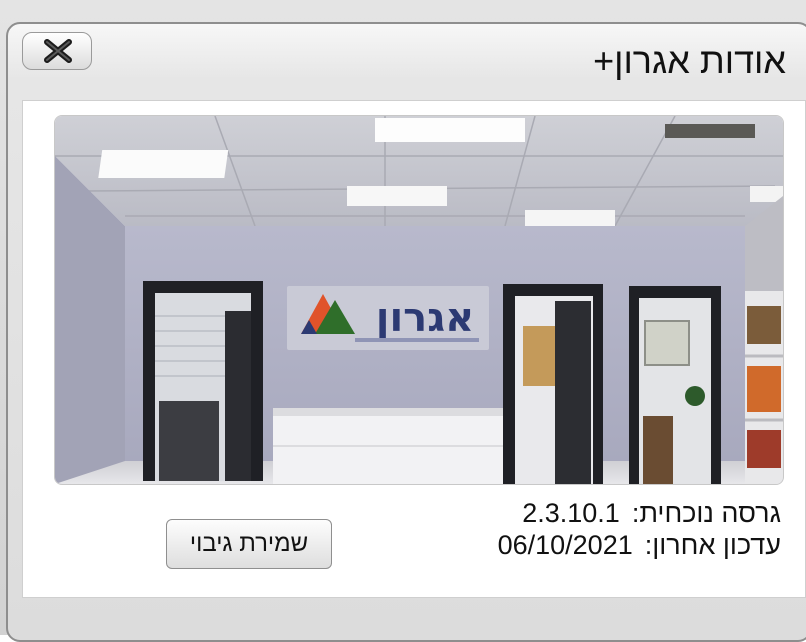 The height and width of the screenshot is (642, 806). I want to click on save-backup-button: שמירת גיבוי, so click(249, 544).